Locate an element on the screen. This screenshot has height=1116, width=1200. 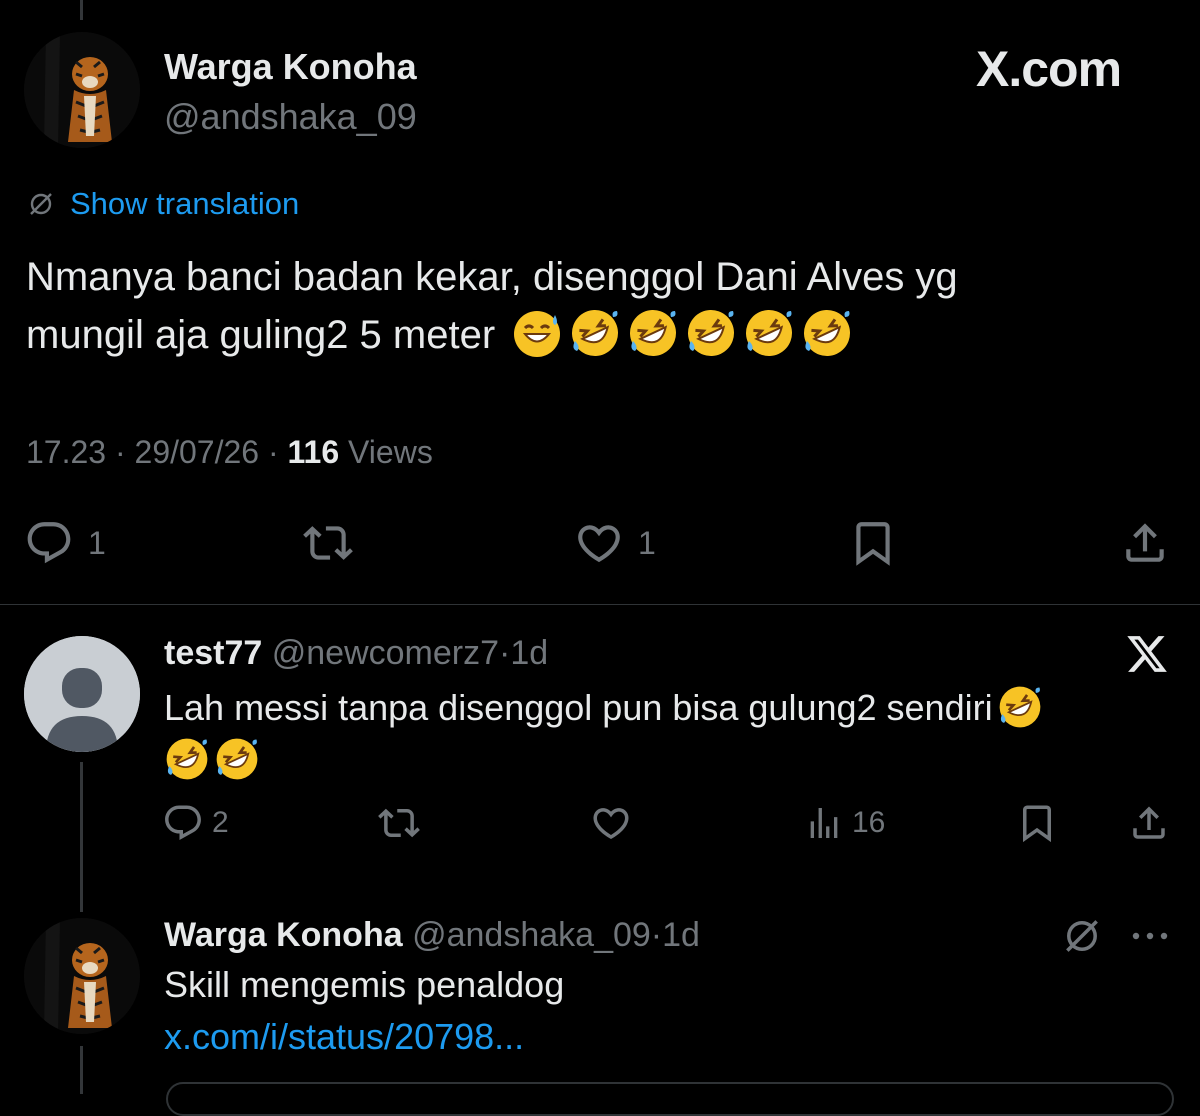
reply1-views-button: 16 is located at coordinates (844, 823).